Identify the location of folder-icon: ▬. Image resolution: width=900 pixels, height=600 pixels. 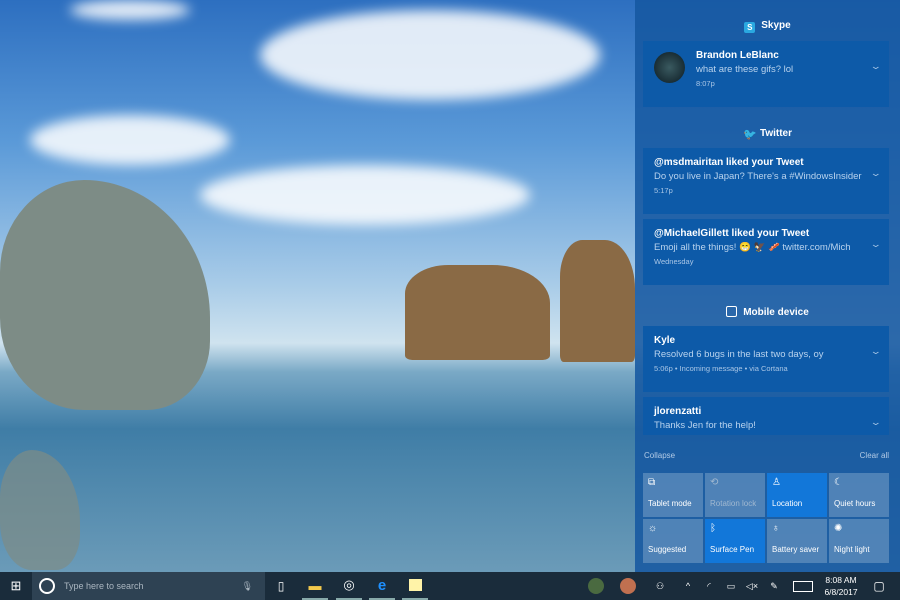
(315, 585).